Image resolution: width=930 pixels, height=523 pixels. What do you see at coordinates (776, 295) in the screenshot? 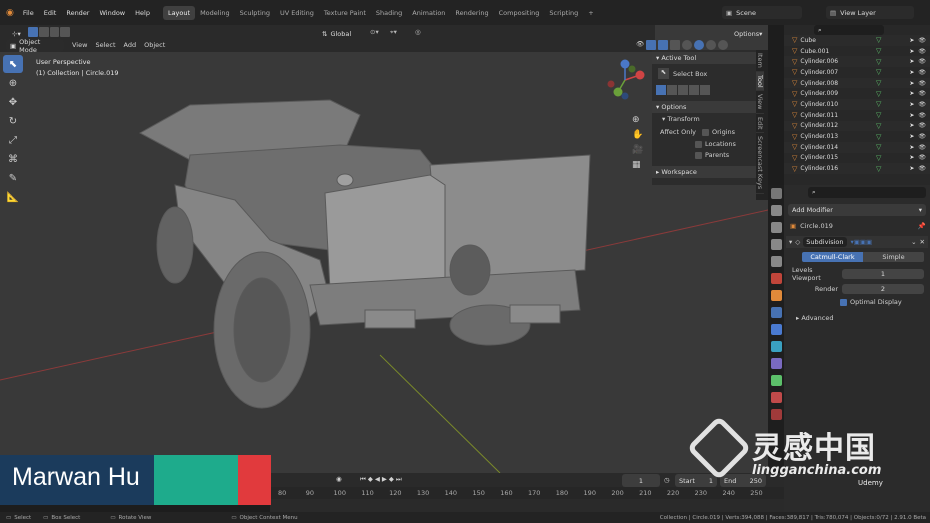
I see `object-props-icon` at bounding box center [776, 295].